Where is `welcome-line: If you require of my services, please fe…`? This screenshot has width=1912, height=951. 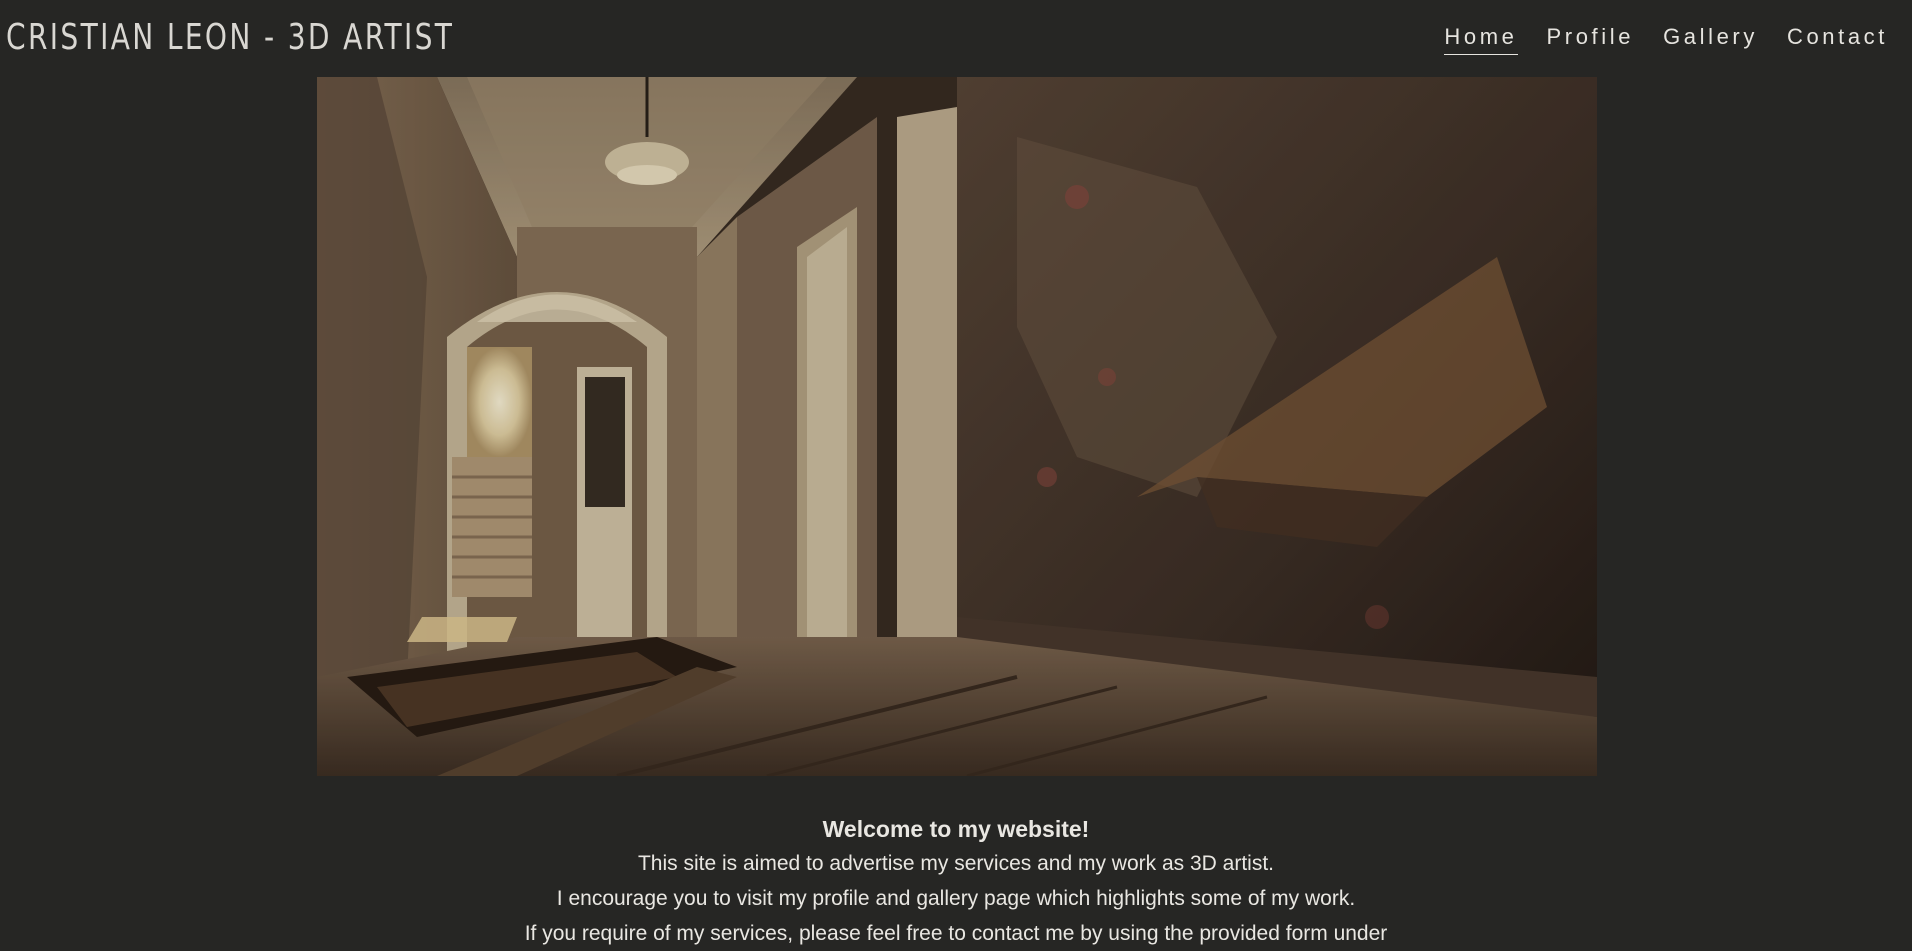 welcome-line: If you require of my services, please fe… is located at coordinates (956, 933).